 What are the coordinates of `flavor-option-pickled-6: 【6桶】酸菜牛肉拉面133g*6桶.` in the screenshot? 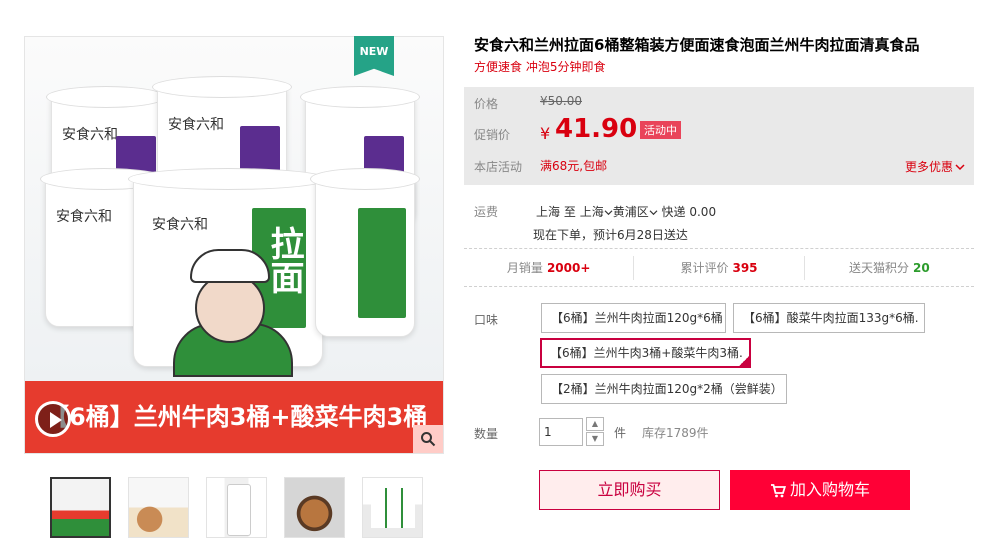 It's located at (829, 318).